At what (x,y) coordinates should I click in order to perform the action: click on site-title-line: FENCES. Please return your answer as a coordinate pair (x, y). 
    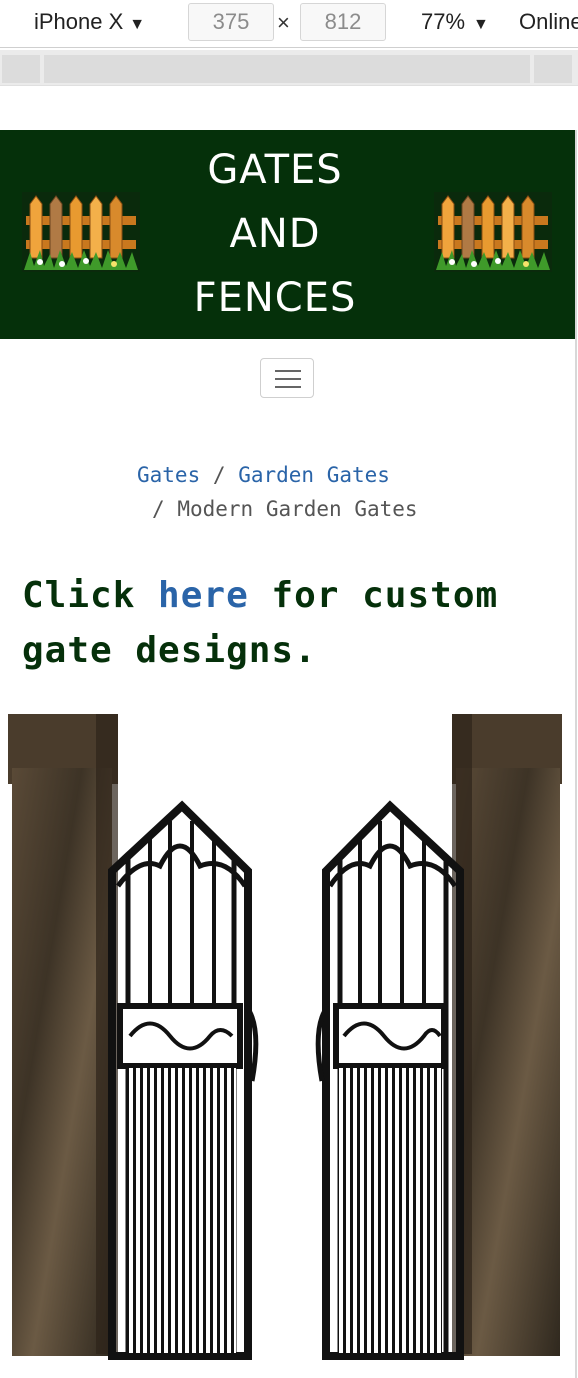
    Looking at the image, I should click on (275, 298).